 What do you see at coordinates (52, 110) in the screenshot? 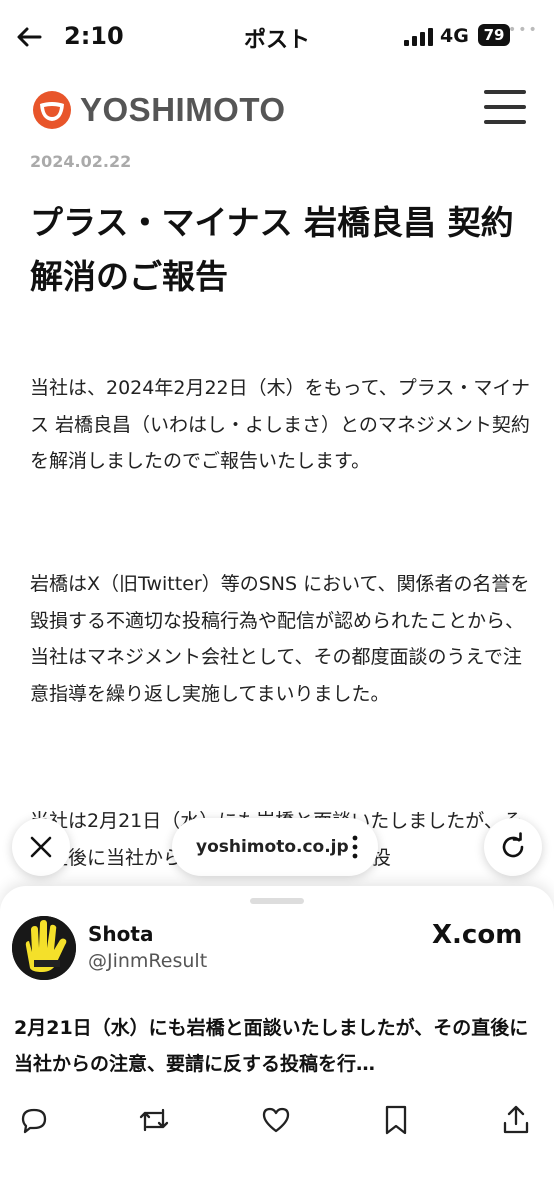
I see `logo-mouth-icon` at bounding box center [52, 110].